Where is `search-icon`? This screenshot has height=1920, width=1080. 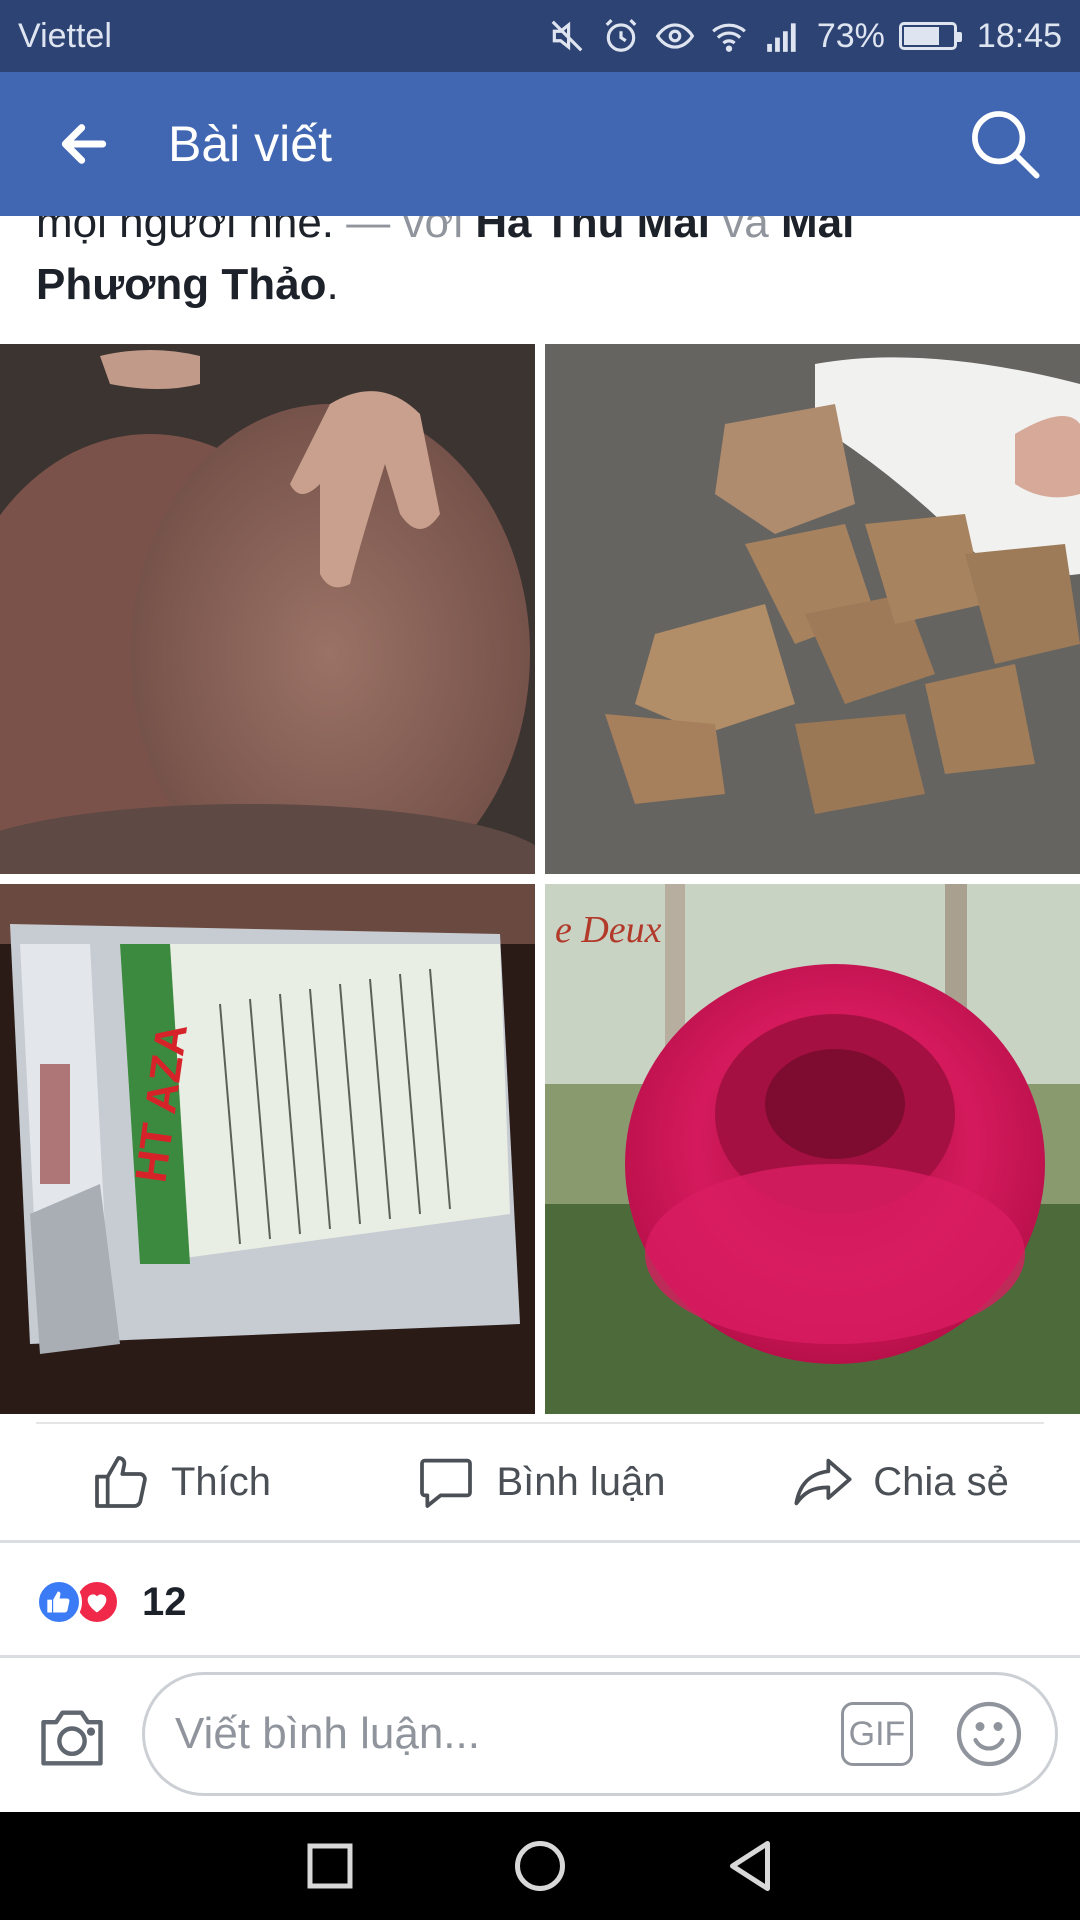
search-icon is located at coordinates (1006, 145).